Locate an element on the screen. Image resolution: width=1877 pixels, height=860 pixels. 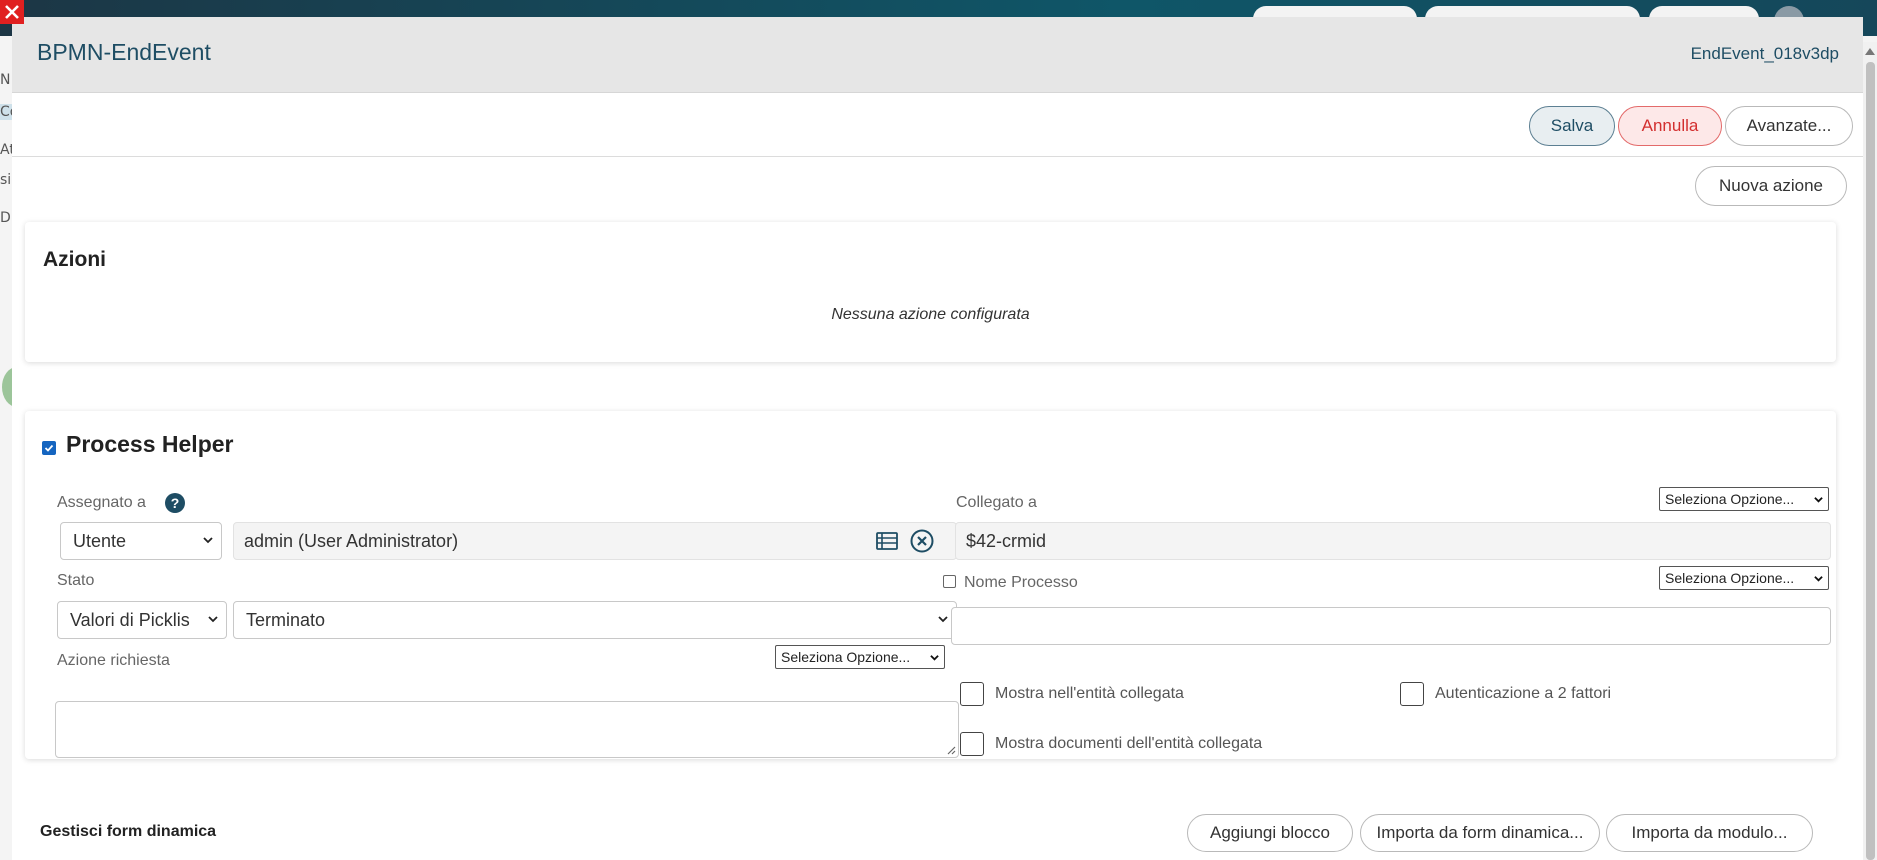
process-name-field is located at coordinates (1391, 626).